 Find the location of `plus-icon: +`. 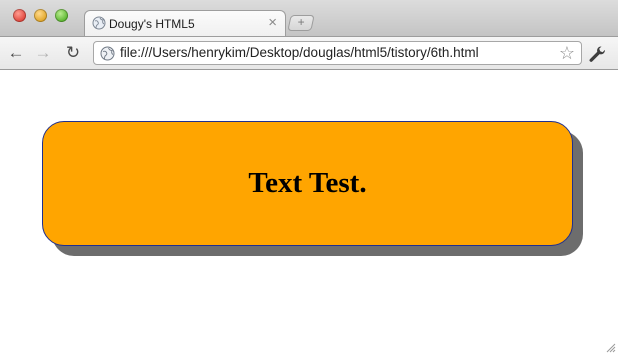

plus-icon: + is located at coordinates (301, 22).